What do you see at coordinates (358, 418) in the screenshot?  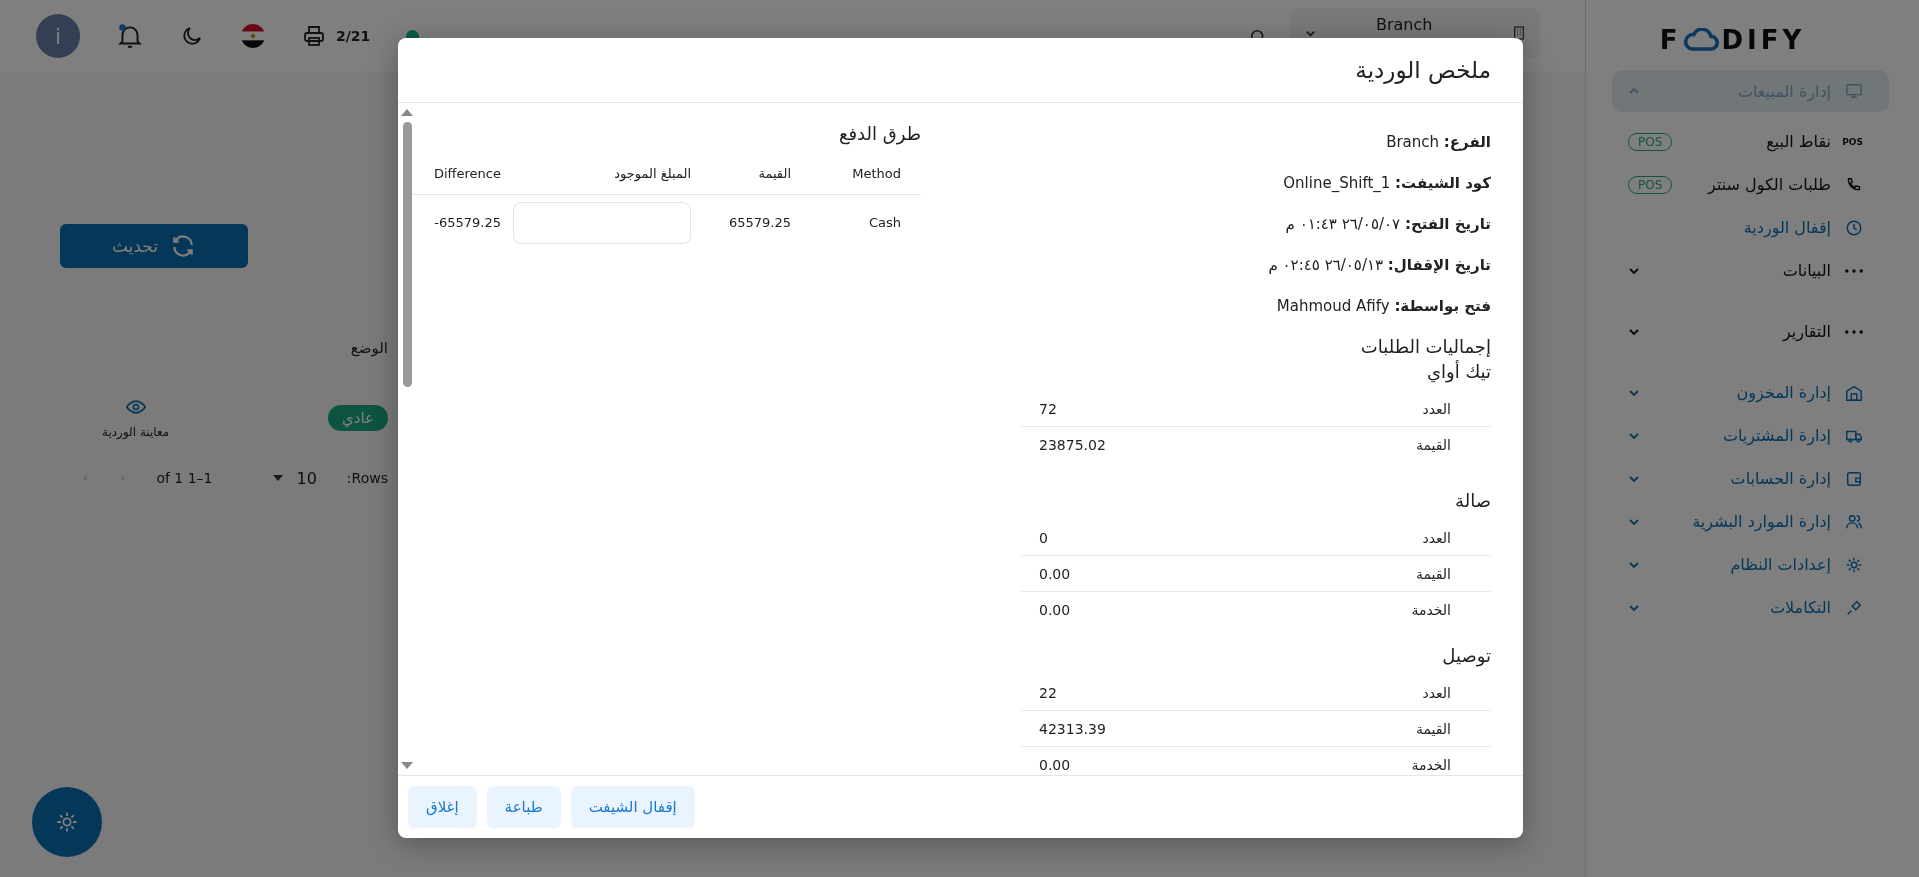 I see `status-badge: عادي` at bounding box center [358, 418].